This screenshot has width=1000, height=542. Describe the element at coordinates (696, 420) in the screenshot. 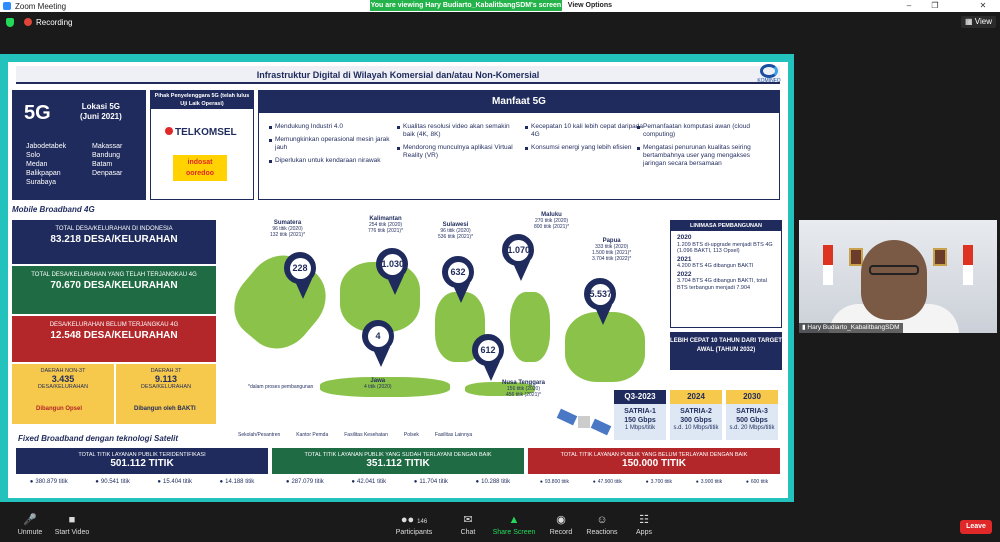

I see `satria-cap: 300 Gbps` at that location.